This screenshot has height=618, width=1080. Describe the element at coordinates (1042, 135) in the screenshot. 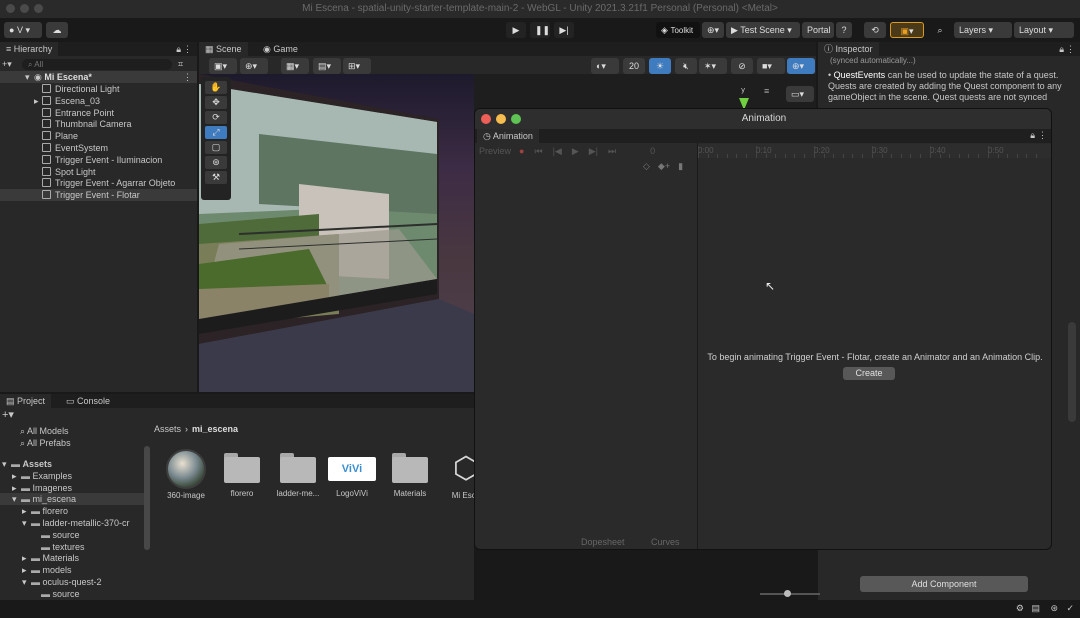

I see `anim-more-icon: ⋮` at that location.